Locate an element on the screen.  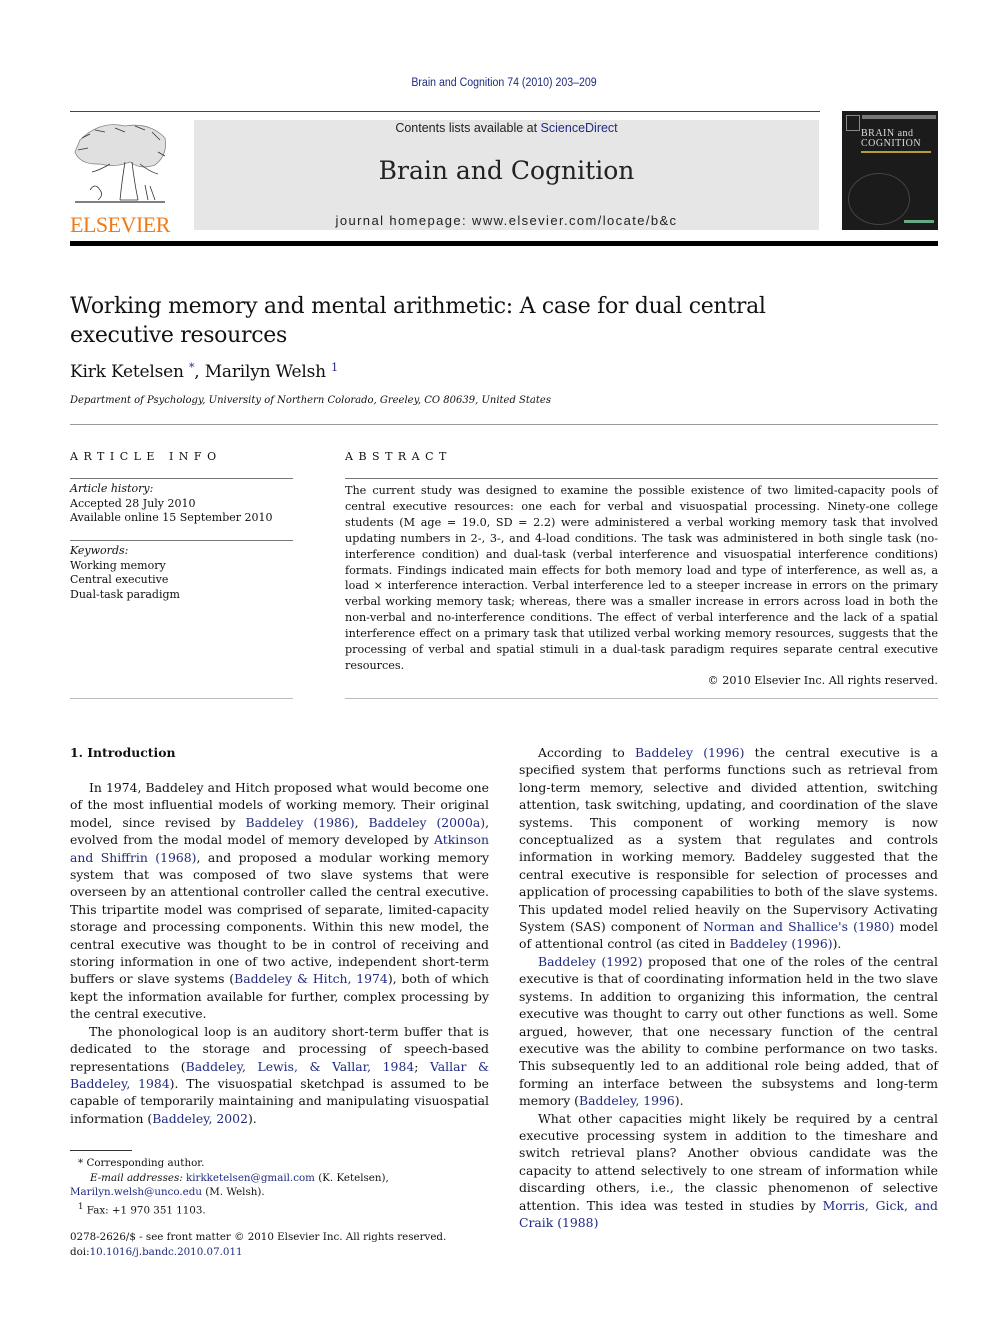
author-footnote-mark: 1 is located at coordinates (334, 367).